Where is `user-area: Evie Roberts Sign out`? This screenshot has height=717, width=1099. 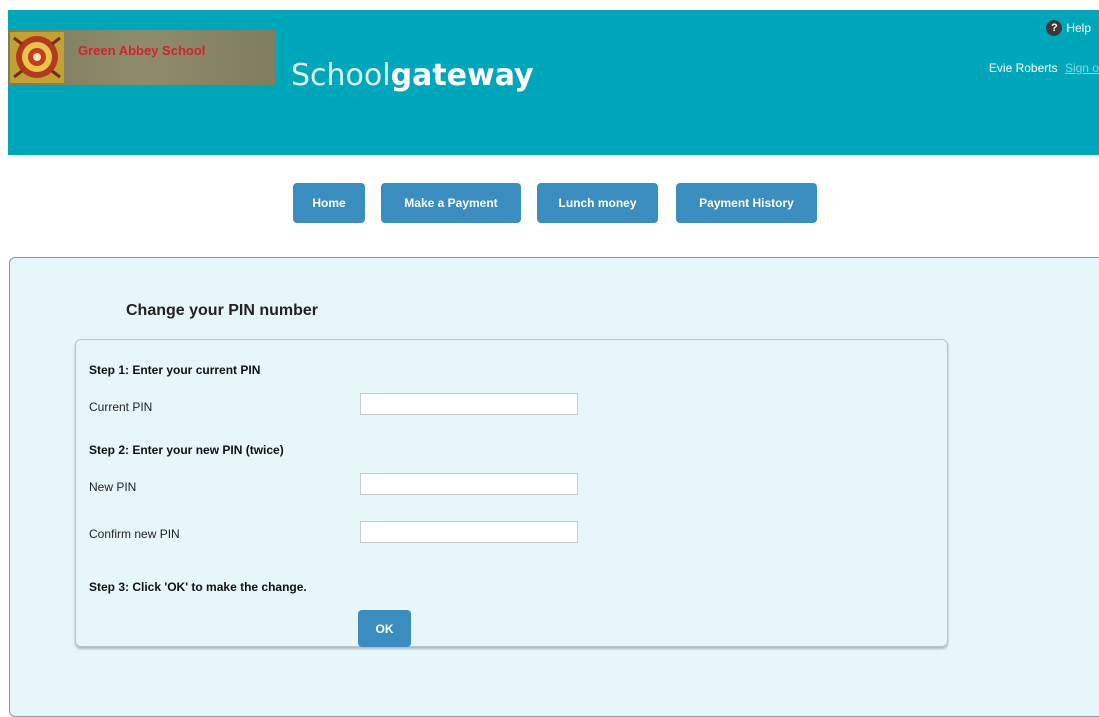
user-area: Evie Roberts Sign out is located at coordinates (1044, 68).